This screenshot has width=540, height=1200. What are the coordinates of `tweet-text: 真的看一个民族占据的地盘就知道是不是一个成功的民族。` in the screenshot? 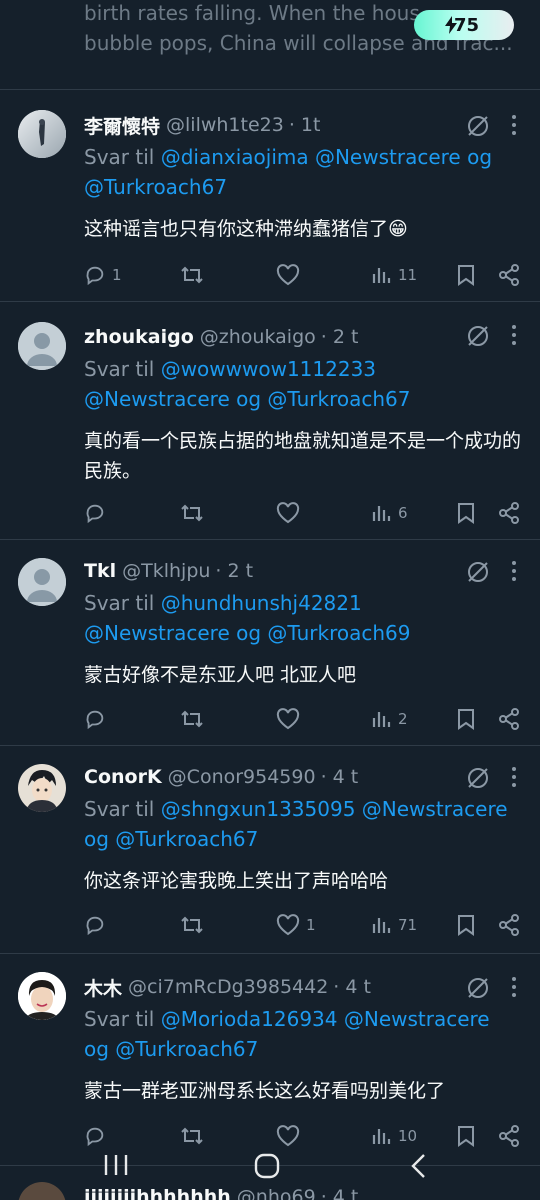 It's located at (303, 456).